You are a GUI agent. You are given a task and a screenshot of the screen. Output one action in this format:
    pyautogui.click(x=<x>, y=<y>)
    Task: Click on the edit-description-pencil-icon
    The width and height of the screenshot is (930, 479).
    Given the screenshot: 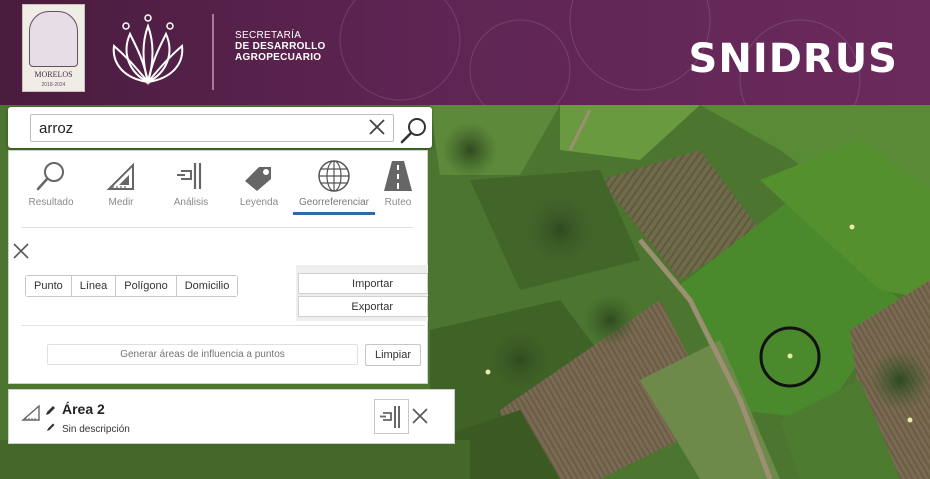 What is the action you would take?
    pyautogui.click(x=51, y=427)
    